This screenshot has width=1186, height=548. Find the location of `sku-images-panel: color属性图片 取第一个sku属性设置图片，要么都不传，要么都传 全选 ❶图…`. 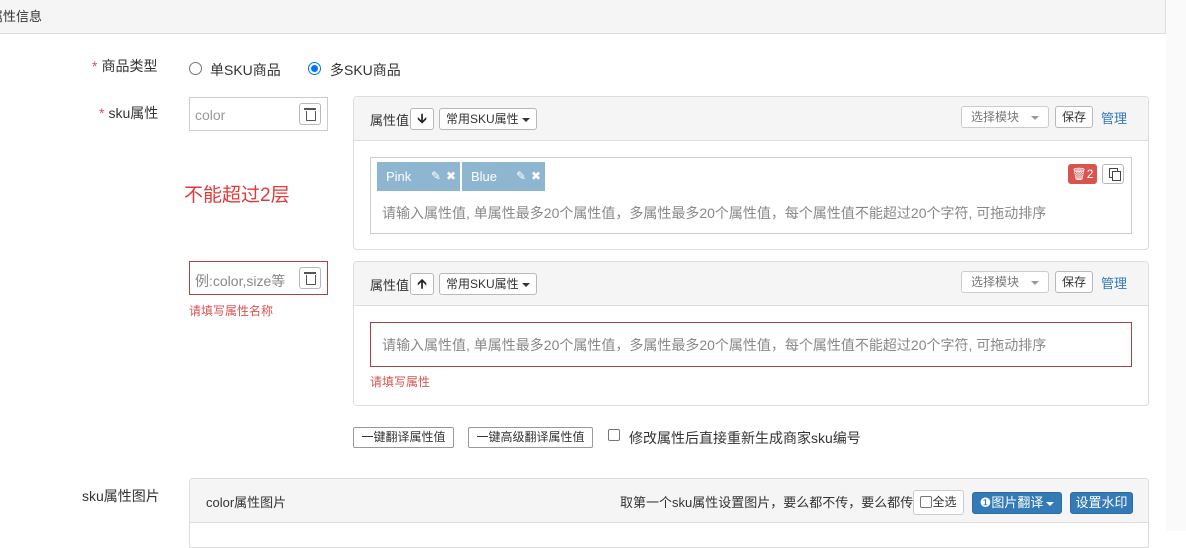

sku-images-panel: color属性图片 取第一个sku属性设置图片，要么都不传，要么都传 全选 ❶图… is located at coordinates (669, 513).